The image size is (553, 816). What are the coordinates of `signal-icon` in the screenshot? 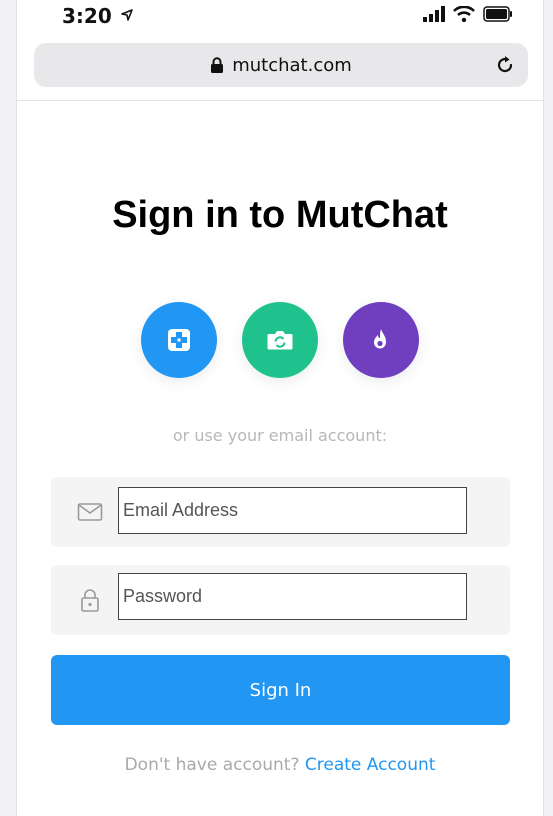 It's located at (434, 14).